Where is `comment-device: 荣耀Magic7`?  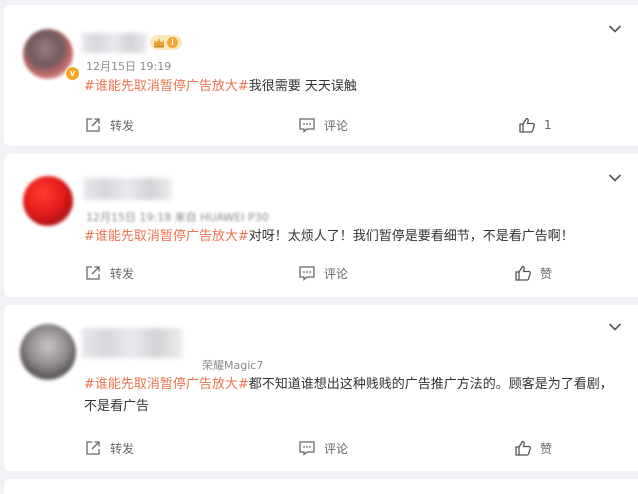 comment-device: 荣耀Magic7 is located at coordinates (233, 365).